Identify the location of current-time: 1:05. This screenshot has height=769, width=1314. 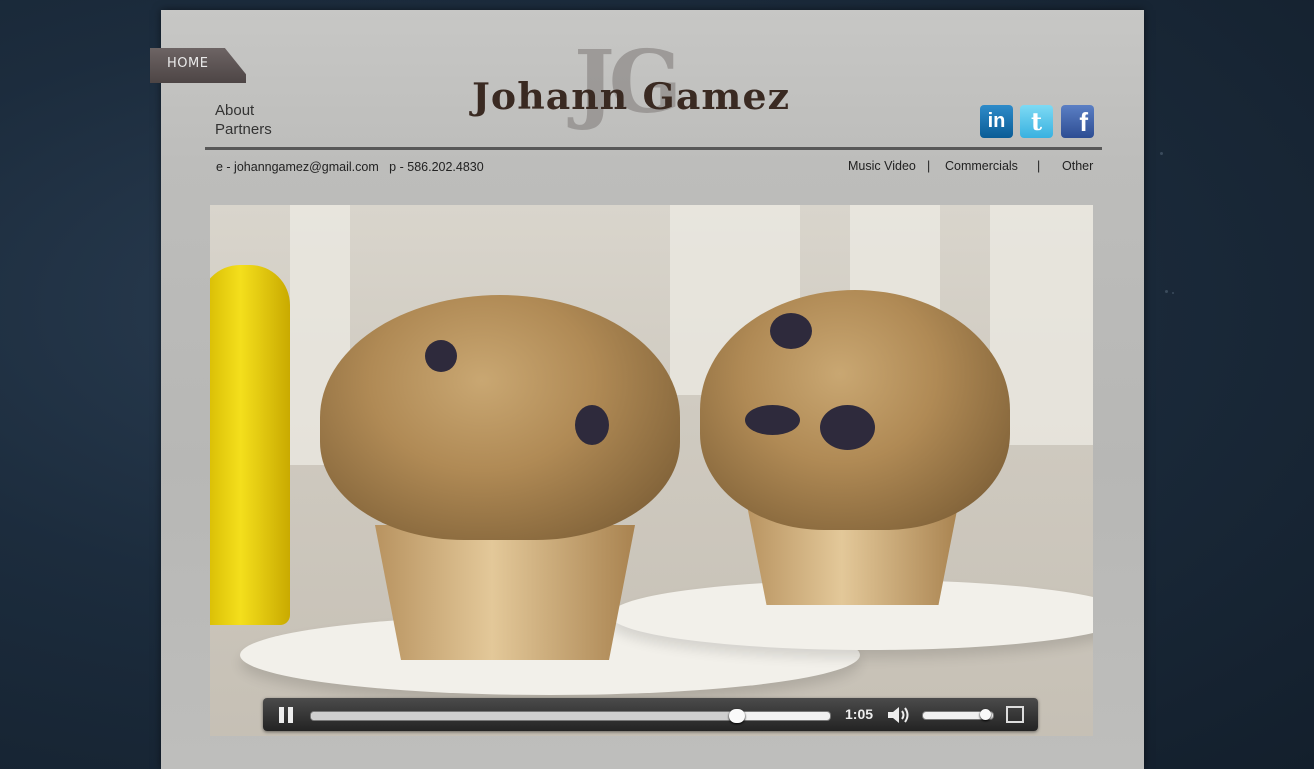
(859, 714).